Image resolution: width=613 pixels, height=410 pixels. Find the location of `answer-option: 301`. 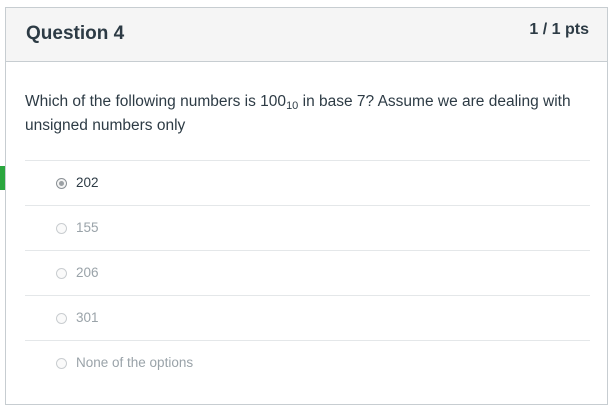

answer-option: 301 is located at coordinates (307, 318).